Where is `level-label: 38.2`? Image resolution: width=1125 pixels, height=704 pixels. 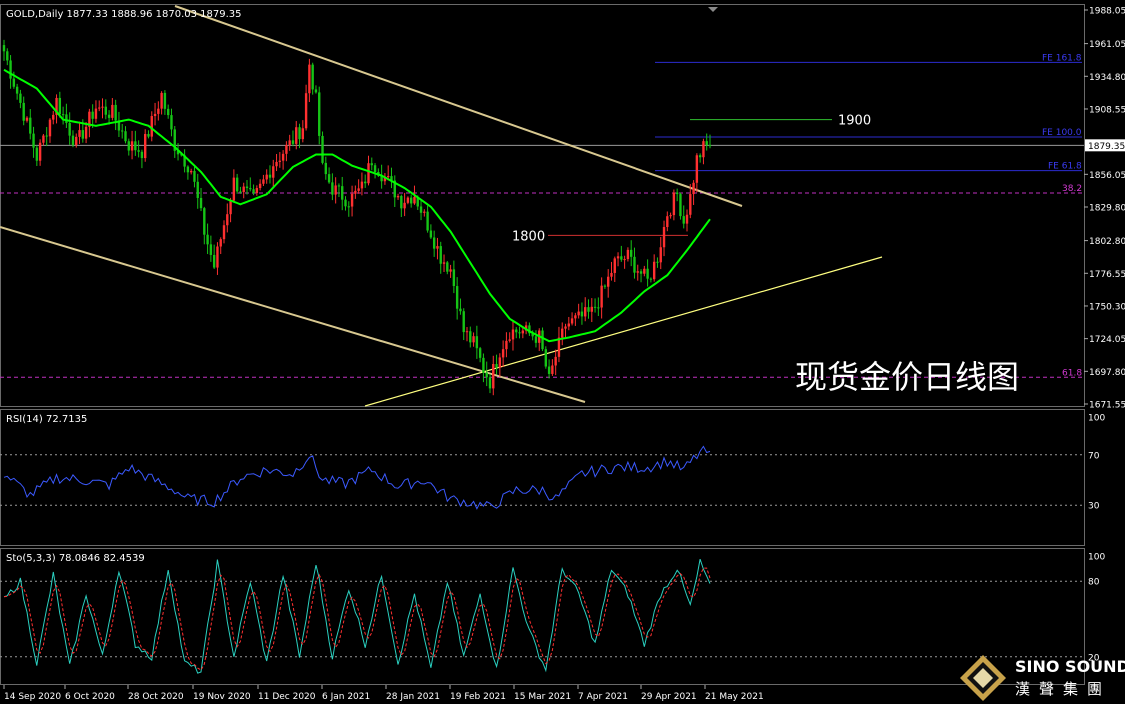
level-label: 38.2 is located at coordinates (1072, 189).